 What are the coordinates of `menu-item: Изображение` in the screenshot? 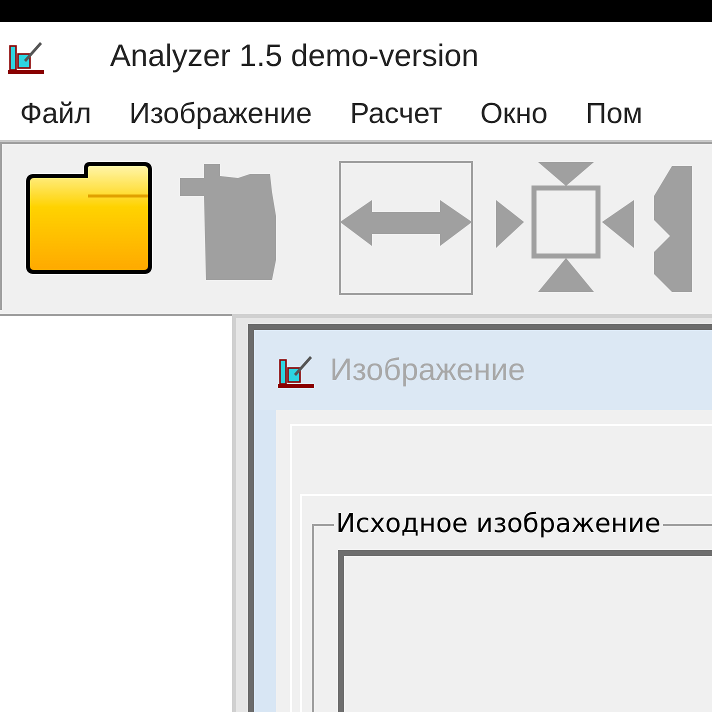 It's located at (220, 115).